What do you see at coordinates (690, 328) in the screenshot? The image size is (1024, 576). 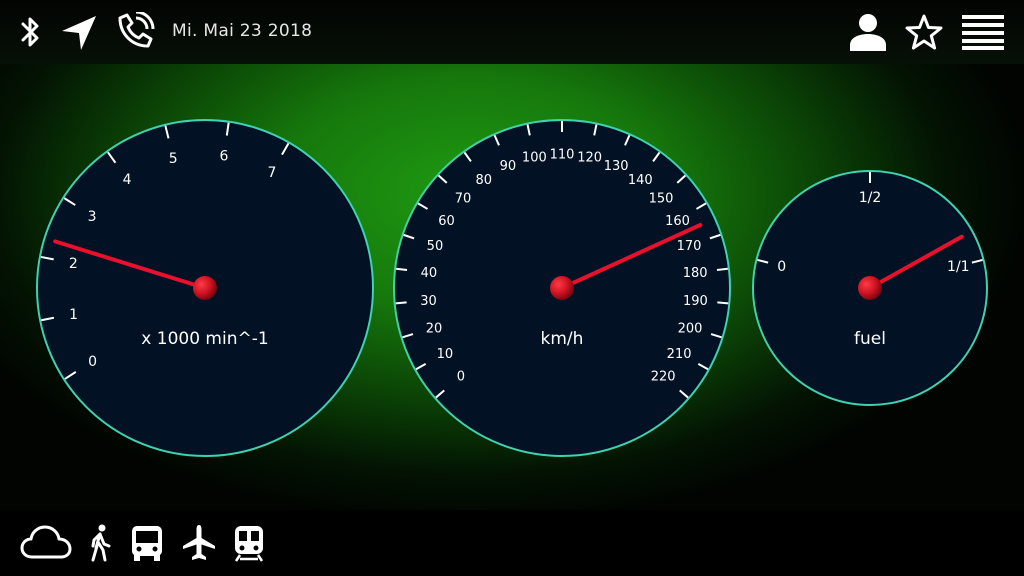 I see `speedometer-tick-label: 200` at bounding box center [690, 328].